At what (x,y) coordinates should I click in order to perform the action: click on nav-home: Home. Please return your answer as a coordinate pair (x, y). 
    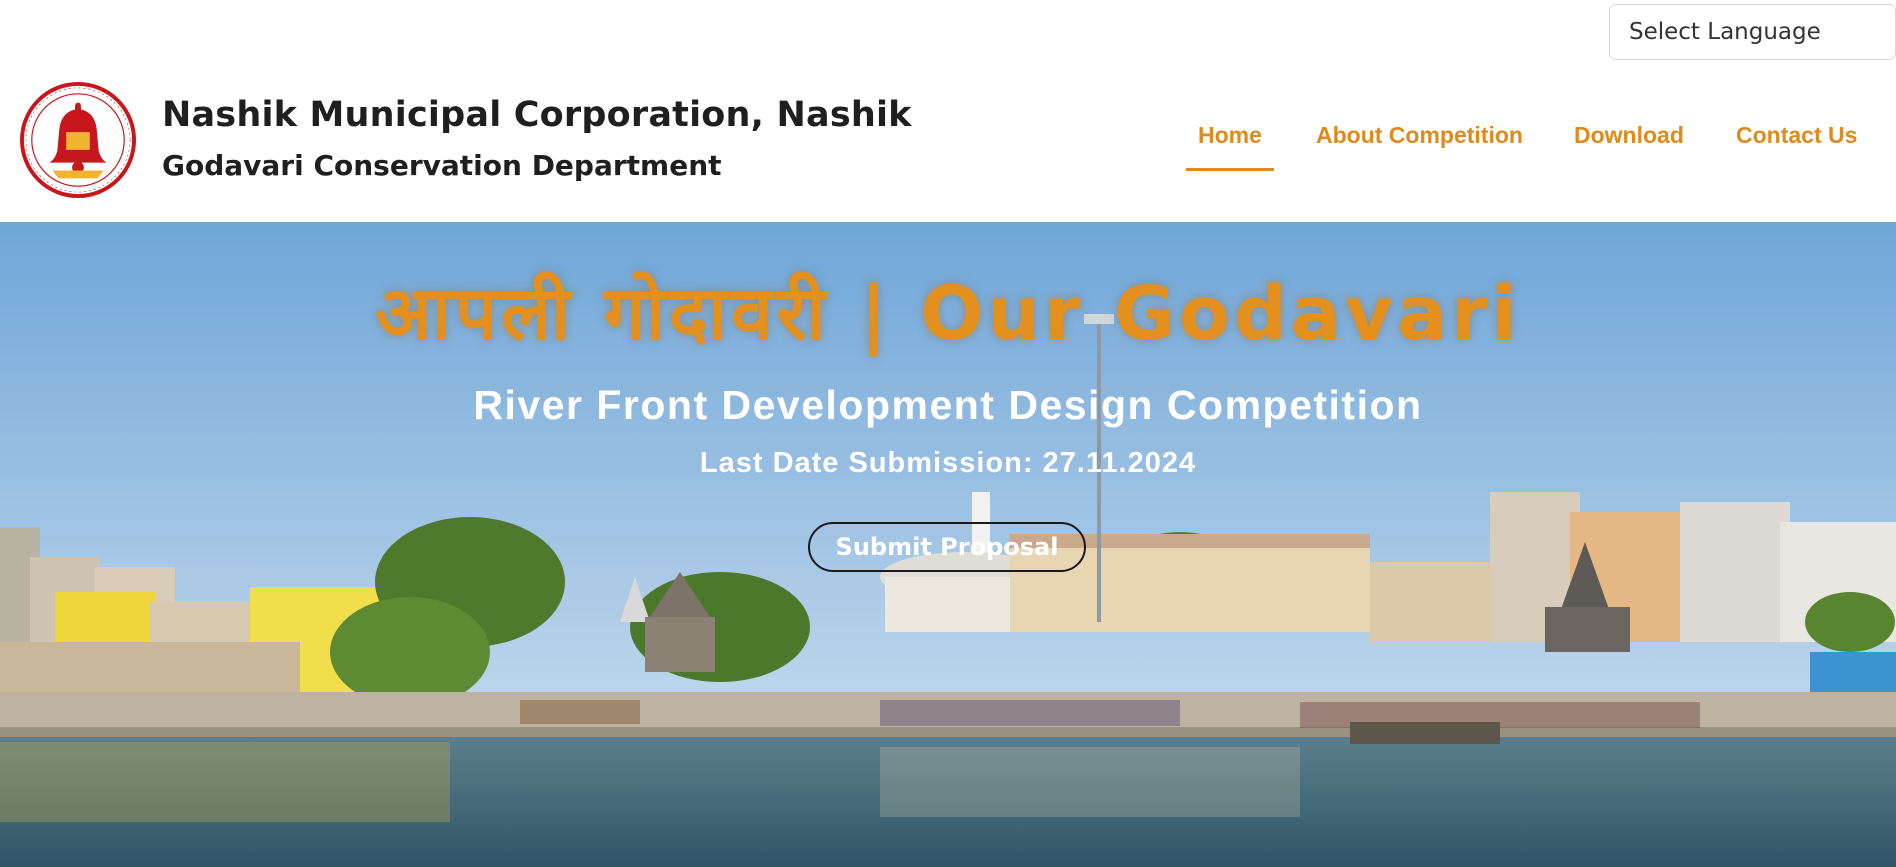
    Looking at the image, I should click on (1230, 148).